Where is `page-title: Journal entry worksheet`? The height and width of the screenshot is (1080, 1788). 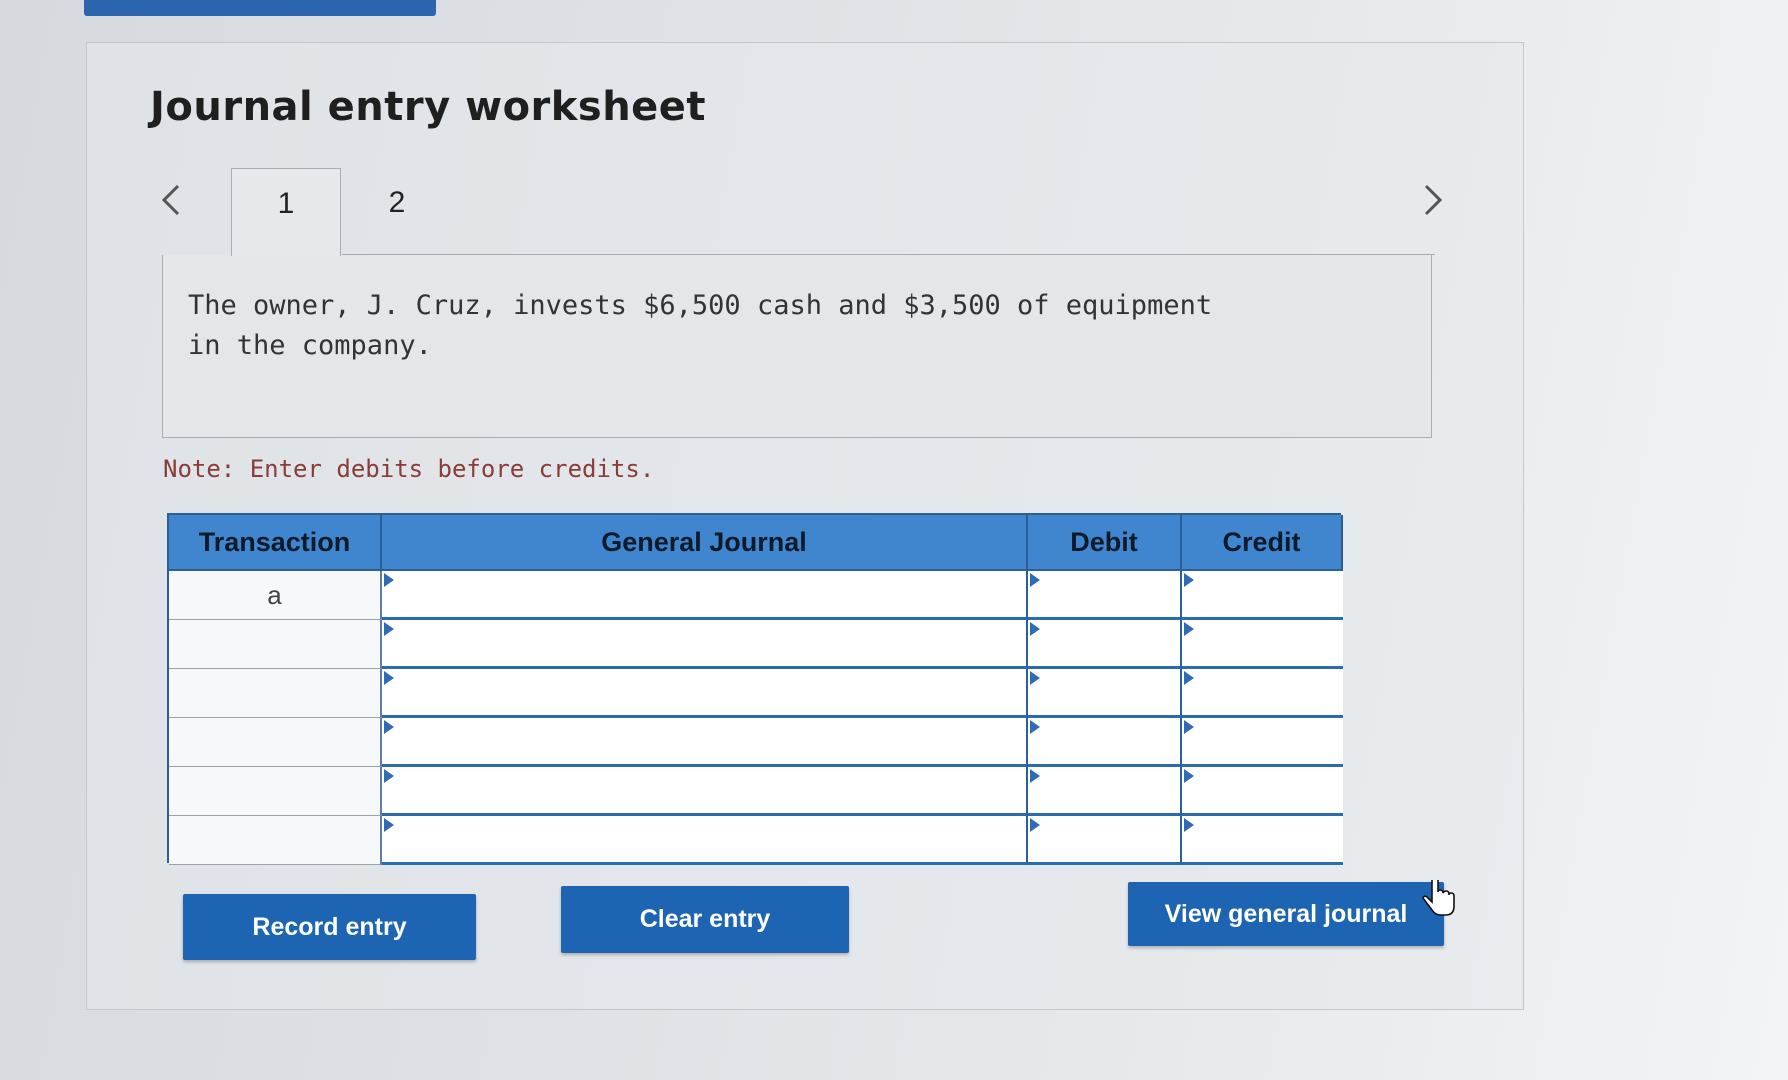 page-title: Journal entry worksheet is located at coordinates (428, 107).